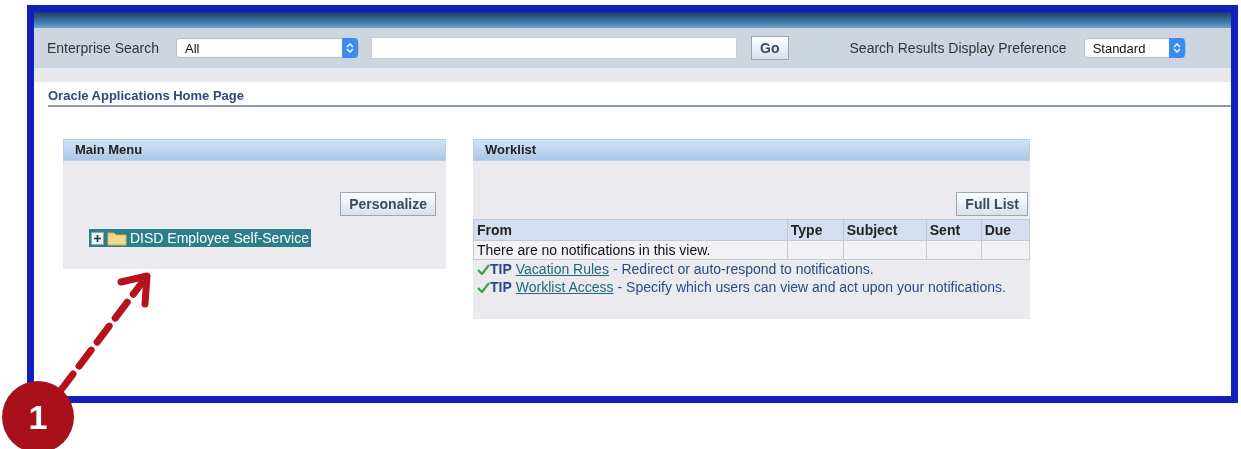 The height and width of the screenshot is (449, 1241). I want to click on panel-header: Worklist, so click(751, 150).